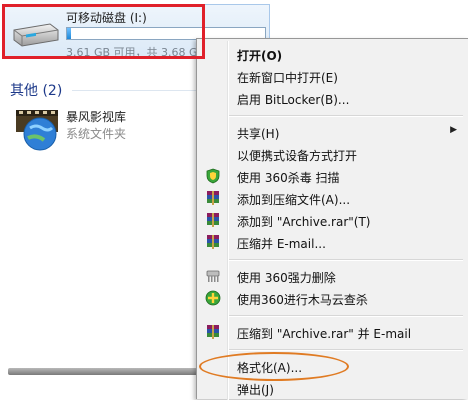 Image resolution: width=468 pixels, height=400 pixels. Describe the element at coordinates (255, 390) in the screenshot. I see `menu-item-label: 弹出(J)` at that location.